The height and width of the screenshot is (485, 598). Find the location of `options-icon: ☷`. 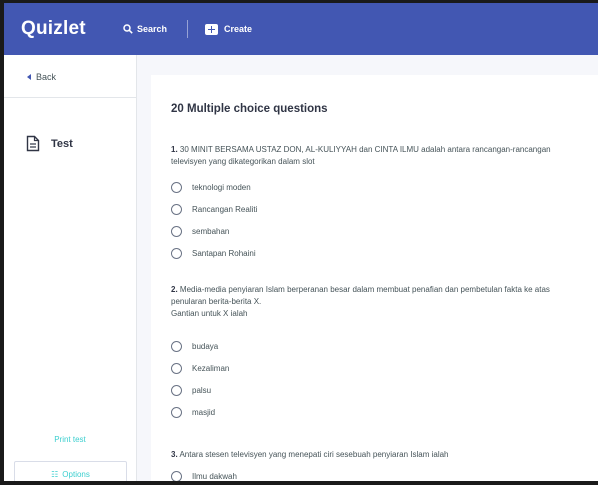

options-icon: ☷ is located at coordinates (55, 474).